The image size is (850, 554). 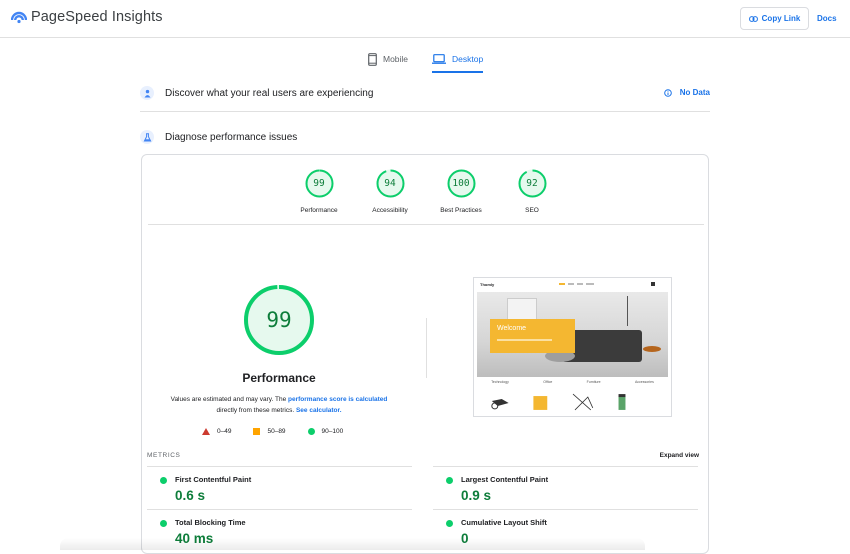 I want to click on thumb-category: Furniture, so click(x=593, y=382).